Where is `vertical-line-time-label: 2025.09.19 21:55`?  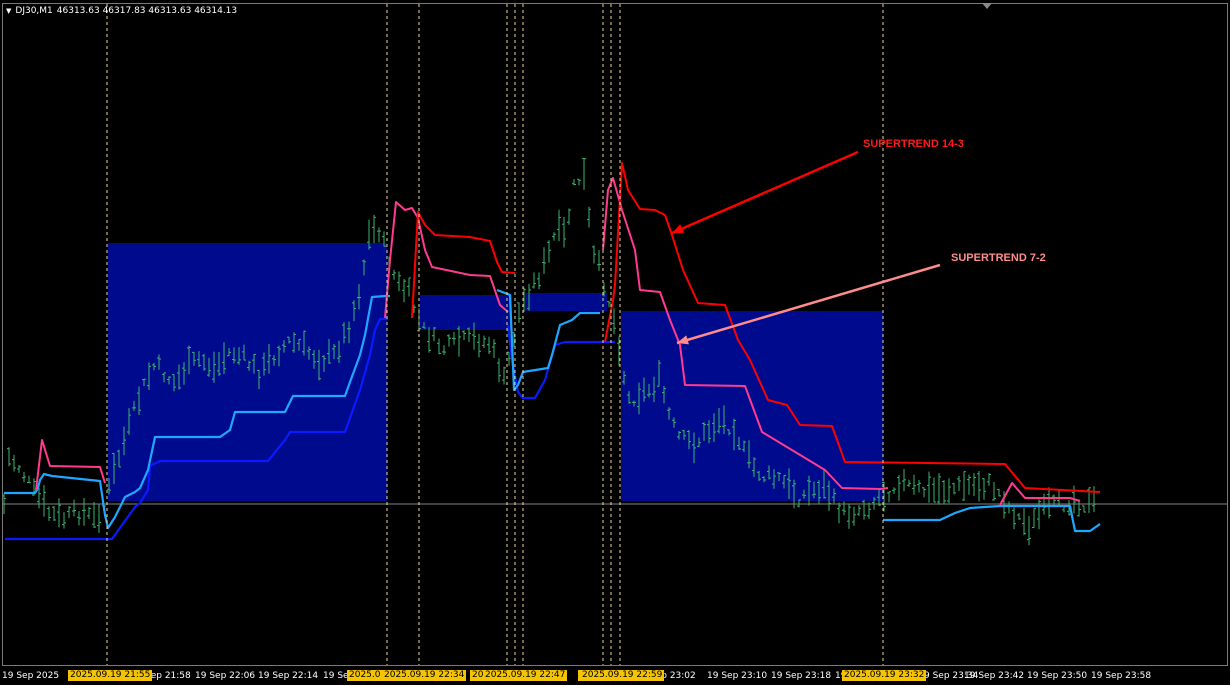 vertical-line-time-label: 2025.09.19 21:55 is located at coordinates (110, 675).